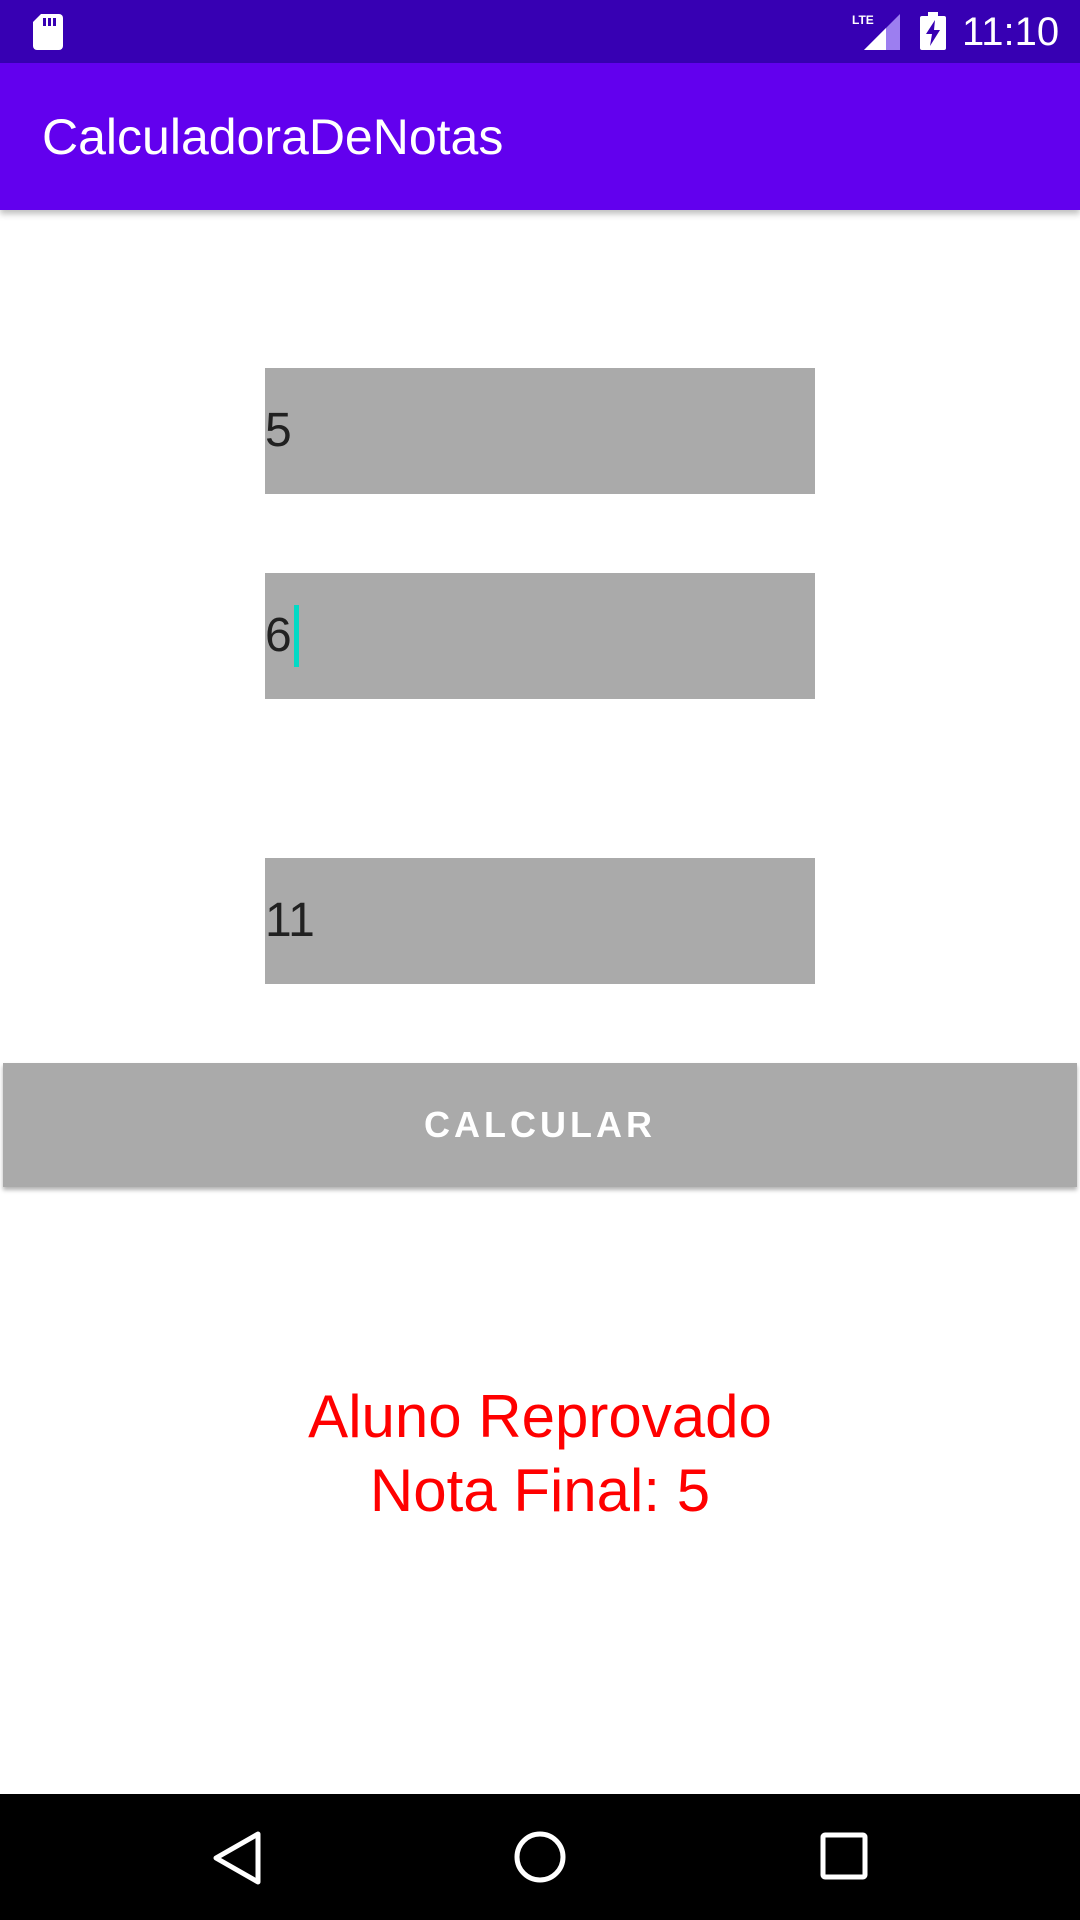 This screenshot has width=1080, height=1920. I want to click on lte-signal-icon: LTE, so click(876, 31).